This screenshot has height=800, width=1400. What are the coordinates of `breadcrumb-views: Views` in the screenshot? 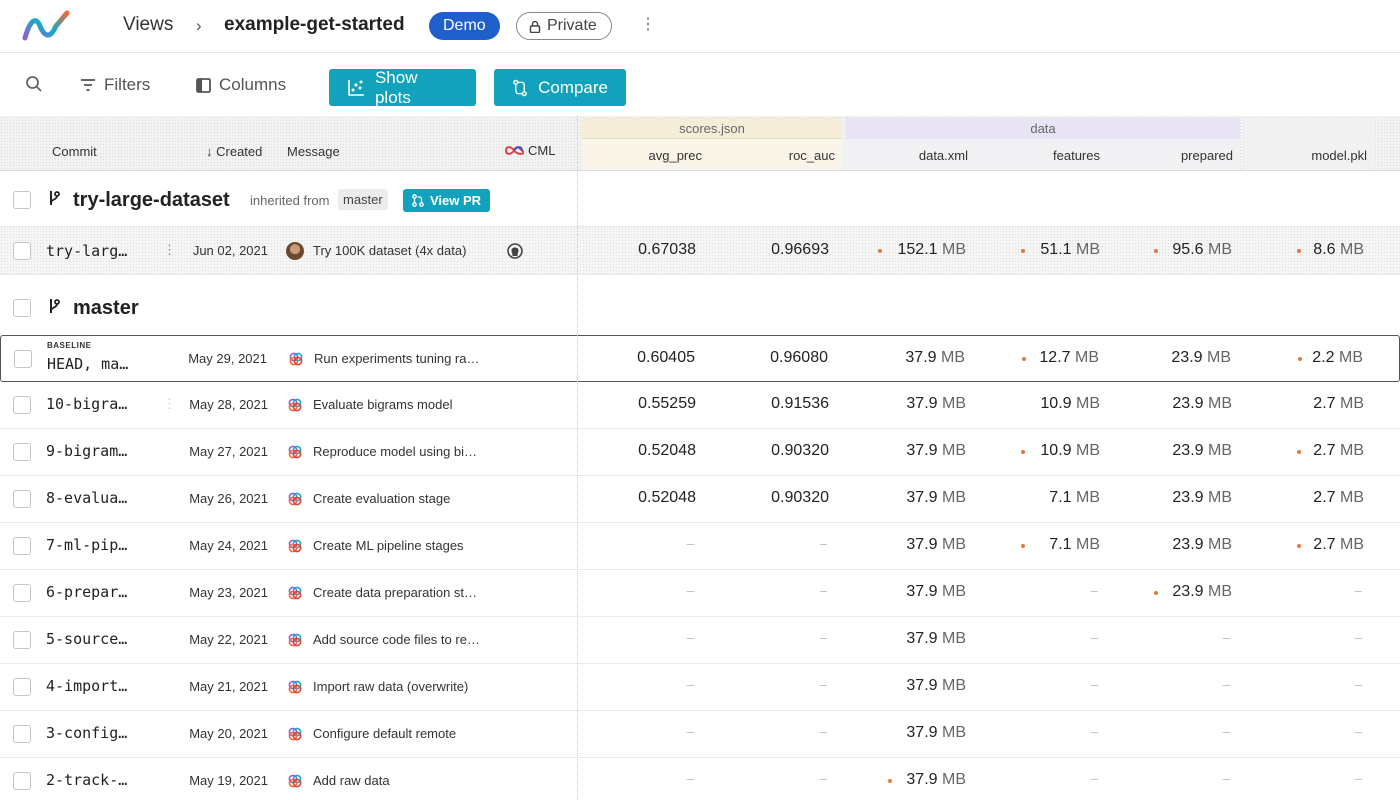 It's located at (148, 25).